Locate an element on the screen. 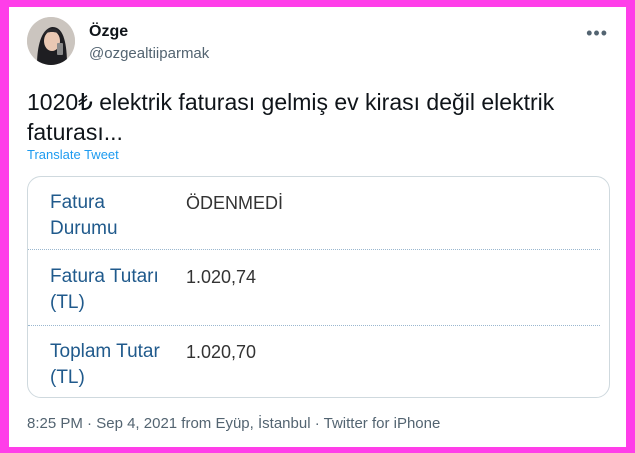 This screenshot has height=453, width=635. invoice-value: ÖDENMEDİ is located at coordinates (235, 203).